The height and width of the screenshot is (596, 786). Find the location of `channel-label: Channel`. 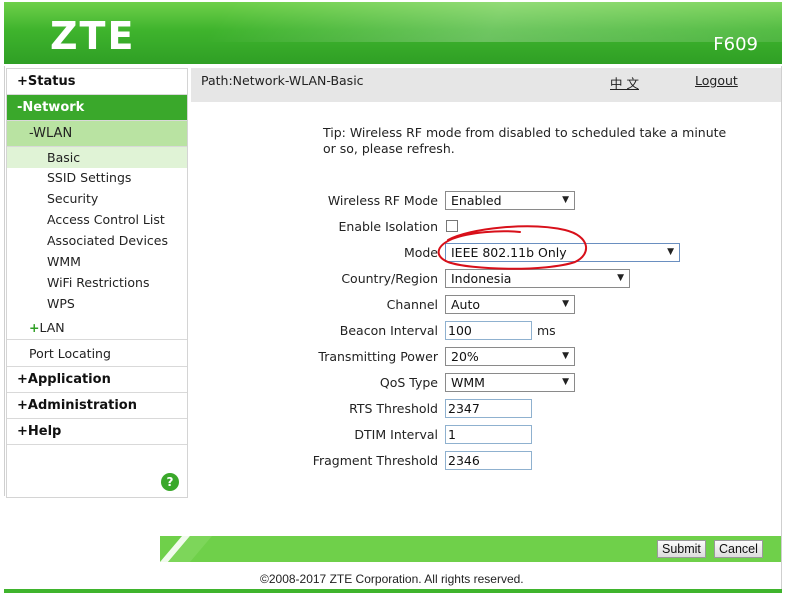

channel-label: Channel is located at coordinates (412, 304).